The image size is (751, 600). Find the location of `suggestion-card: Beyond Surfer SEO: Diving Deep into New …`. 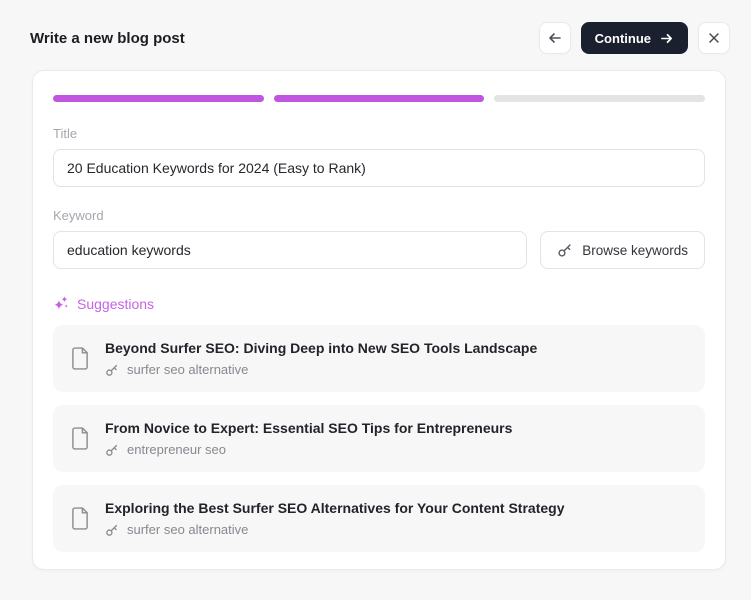

suggestion-card: Beyond Surfer SEO: Diving Deep into New … is located at coordinates (379, 358).